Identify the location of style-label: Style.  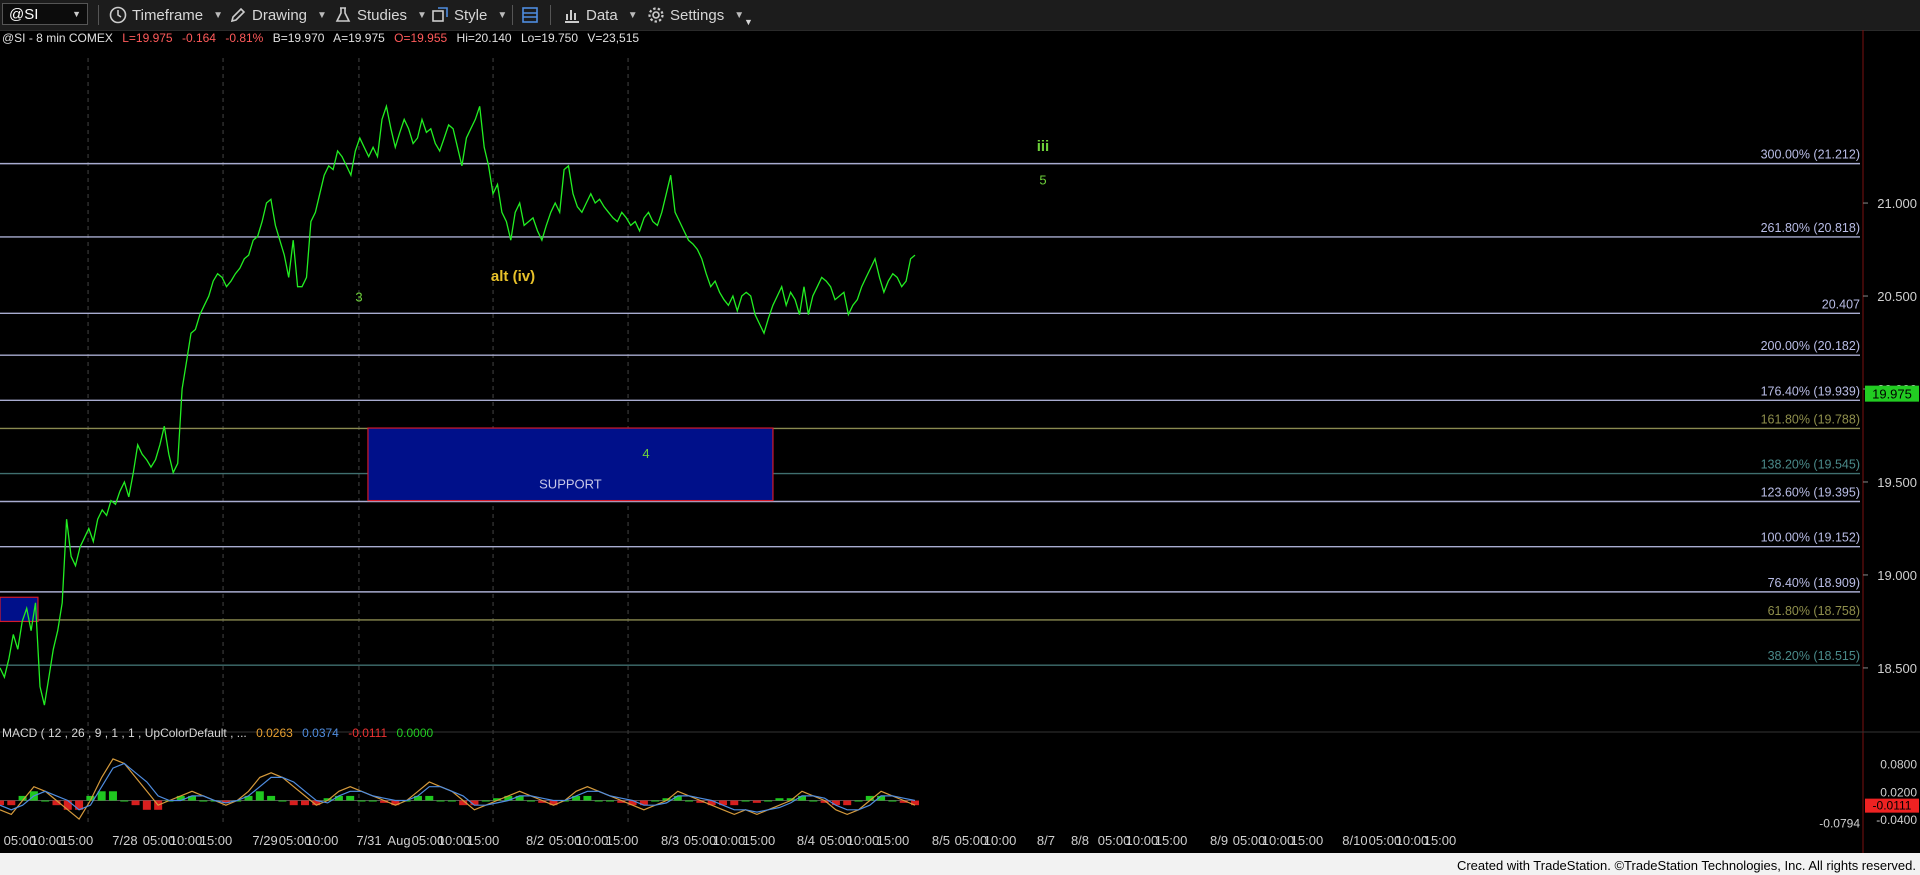
(471, 15).